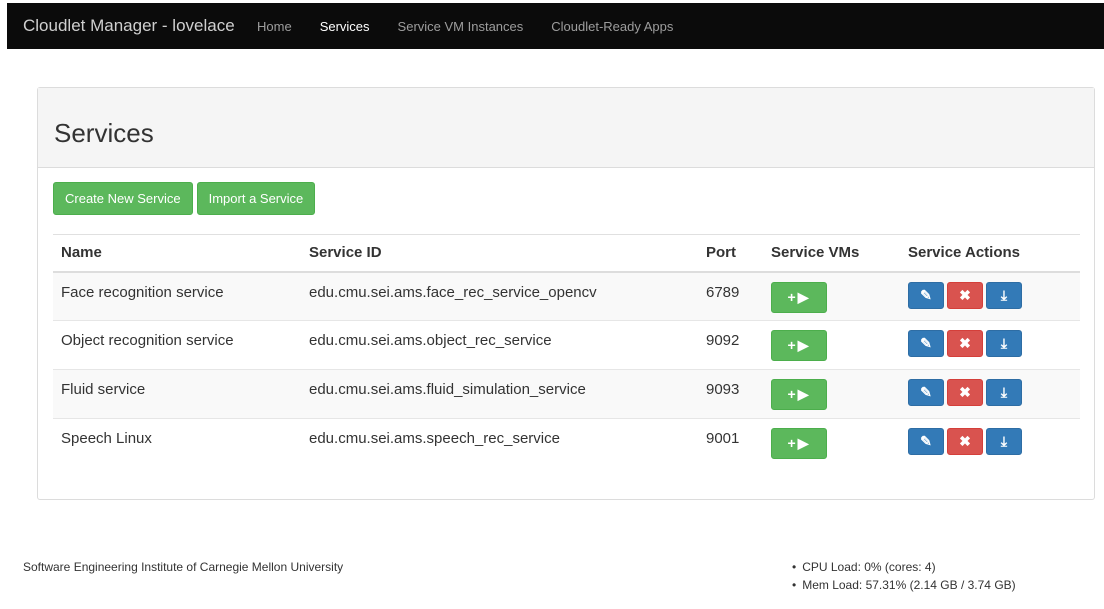  What do you see at coordinates (730, 443) in the screenshot?
I see `cell-port: 9001` at bounding box center [730, 443].